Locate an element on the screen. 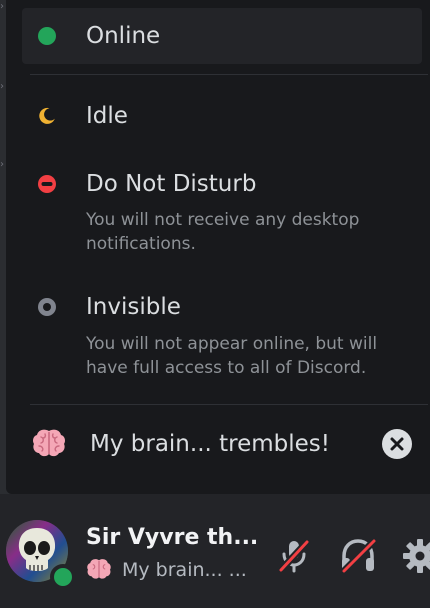 This screenshot has height=608, width=430. mute-microphone-button is located at coordinates (294, 556).